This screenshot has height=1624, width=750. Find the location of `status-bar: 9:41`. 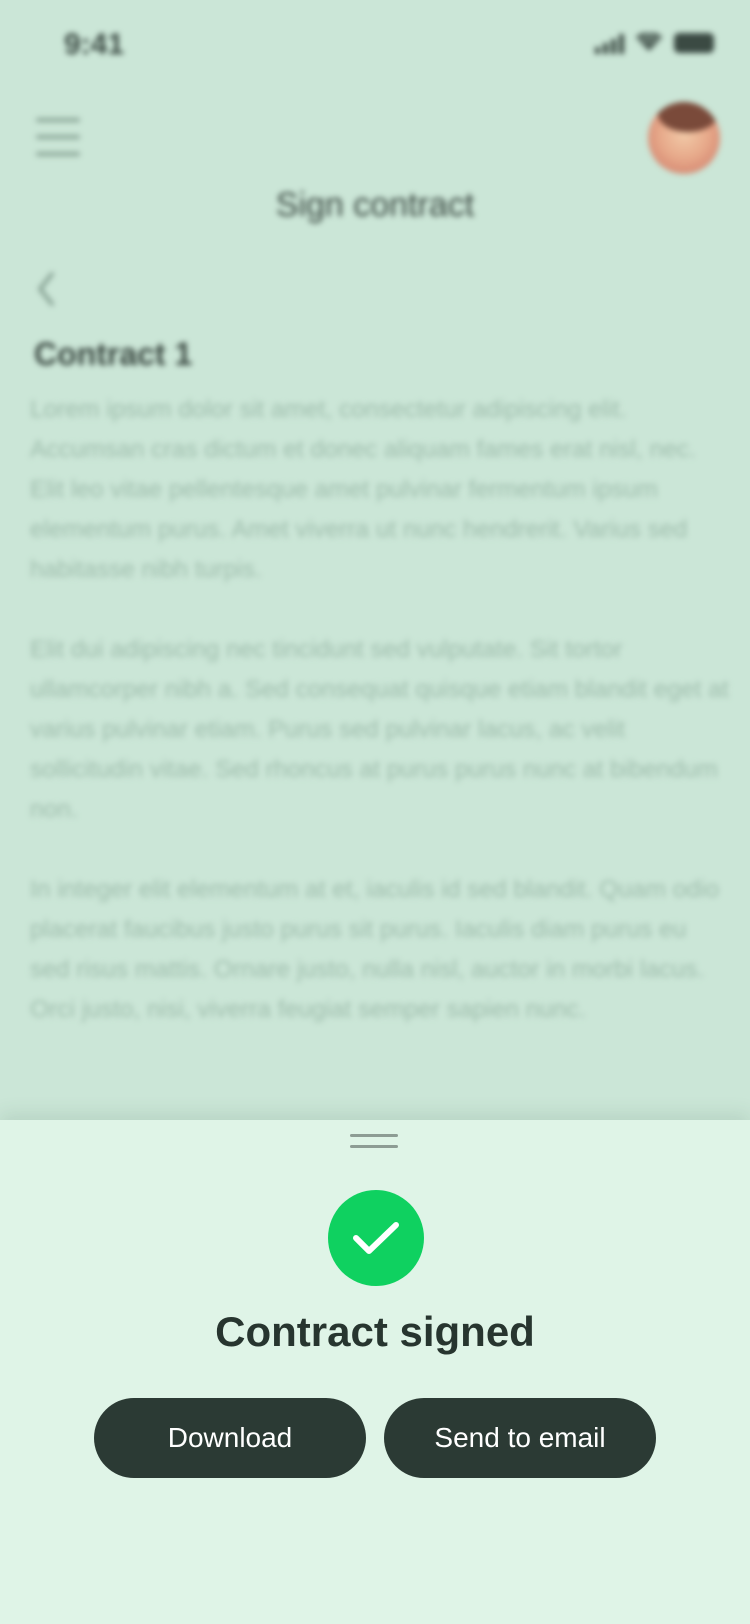

status-bar: 9:41 is located at coordinates (375, 47).